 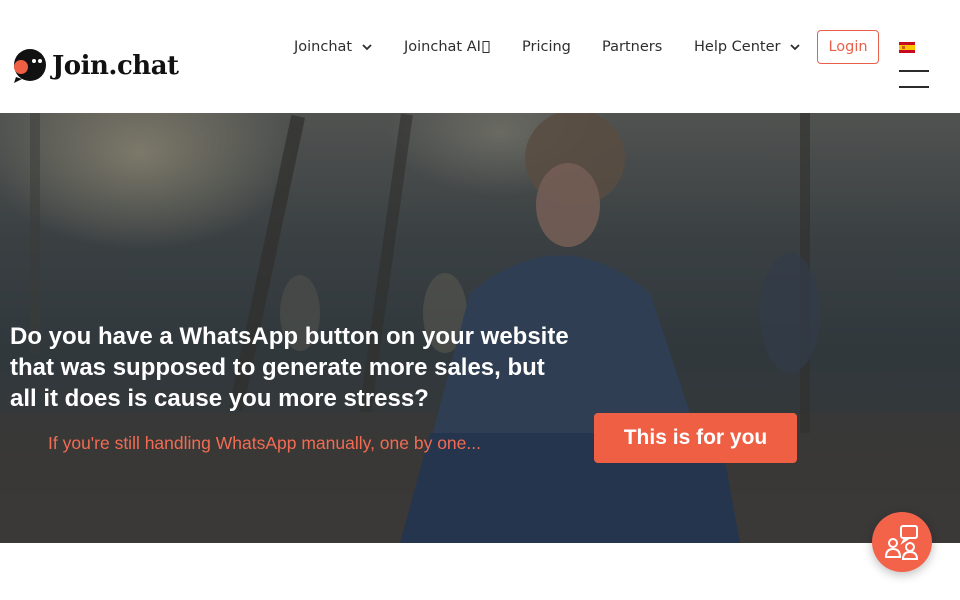 I want to click on nav-item-partners: Partners, so click(x=632, y=47).